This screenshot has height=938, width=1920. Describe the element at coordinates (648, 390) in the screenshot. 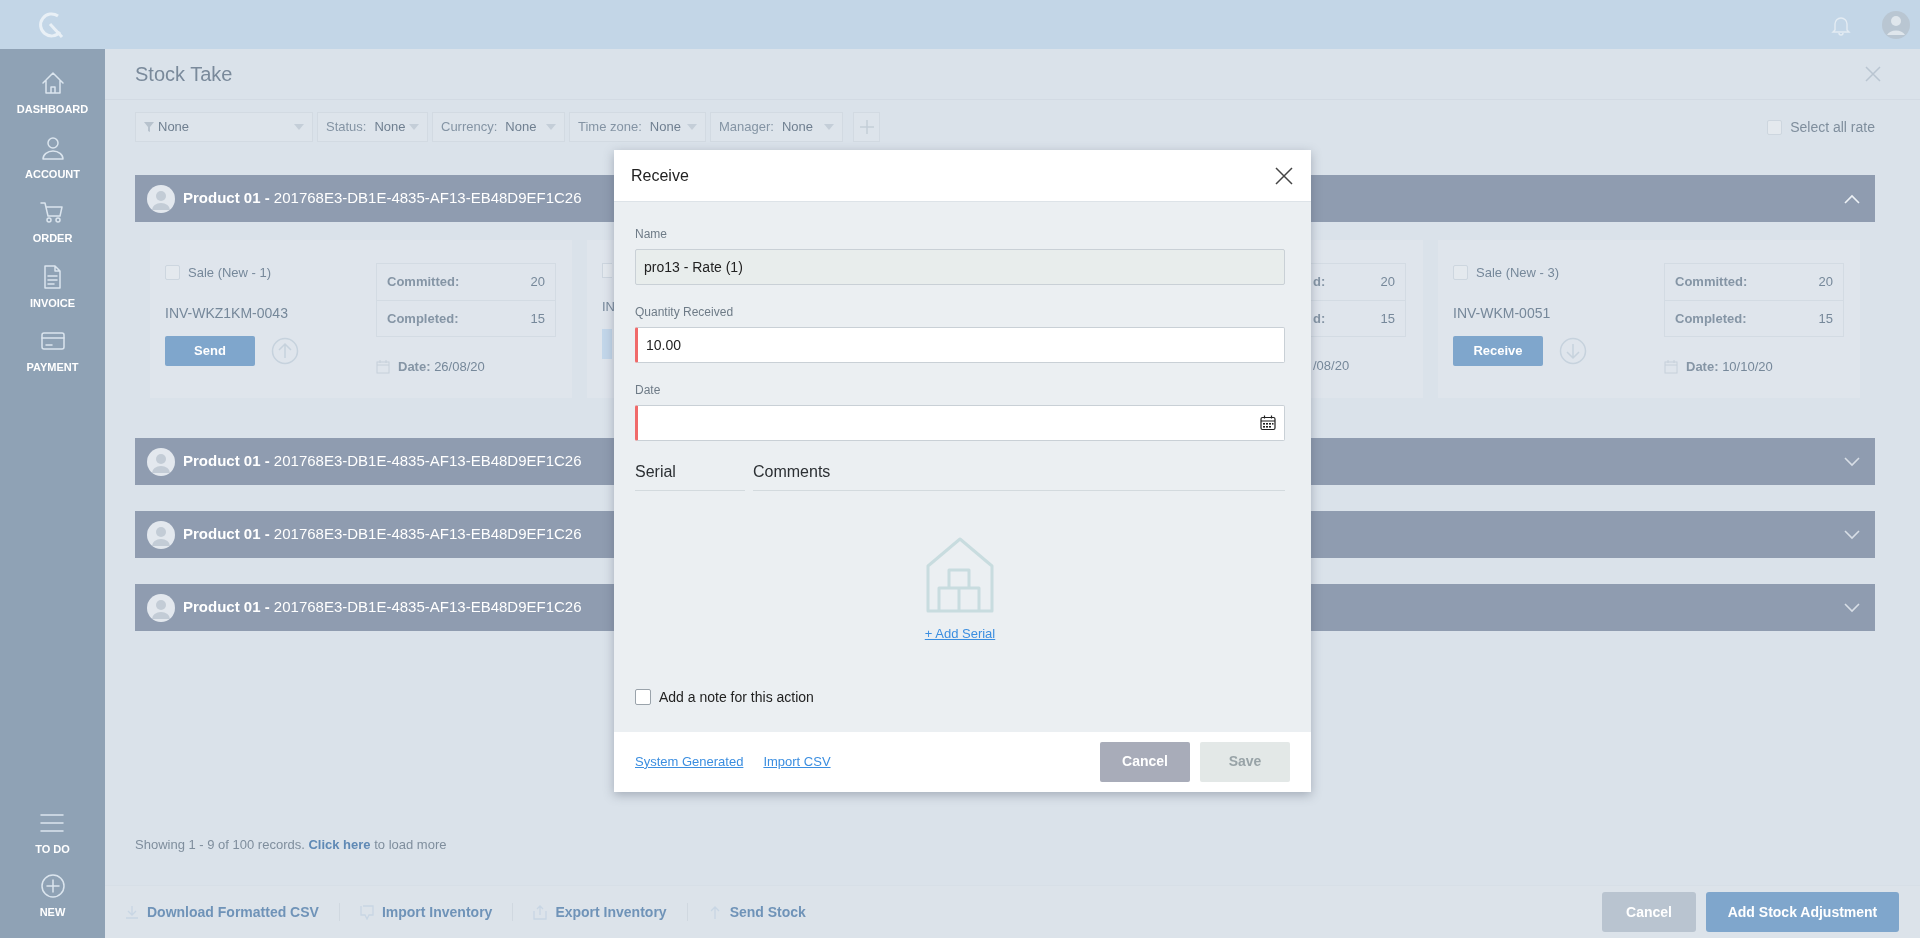

I see `field-label: Date` at that location.